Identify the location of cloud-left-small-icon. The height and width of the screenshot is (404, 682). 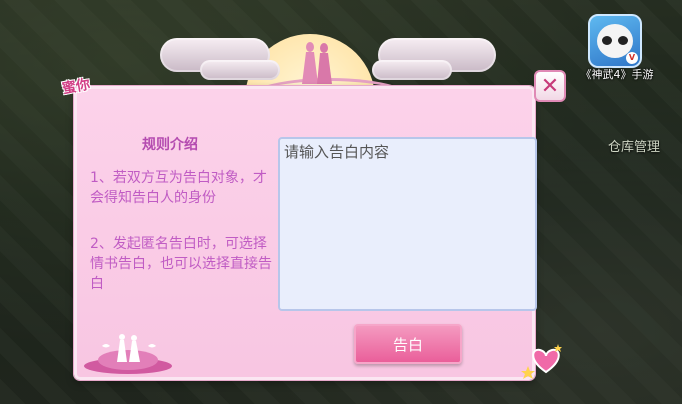
(240, 70).